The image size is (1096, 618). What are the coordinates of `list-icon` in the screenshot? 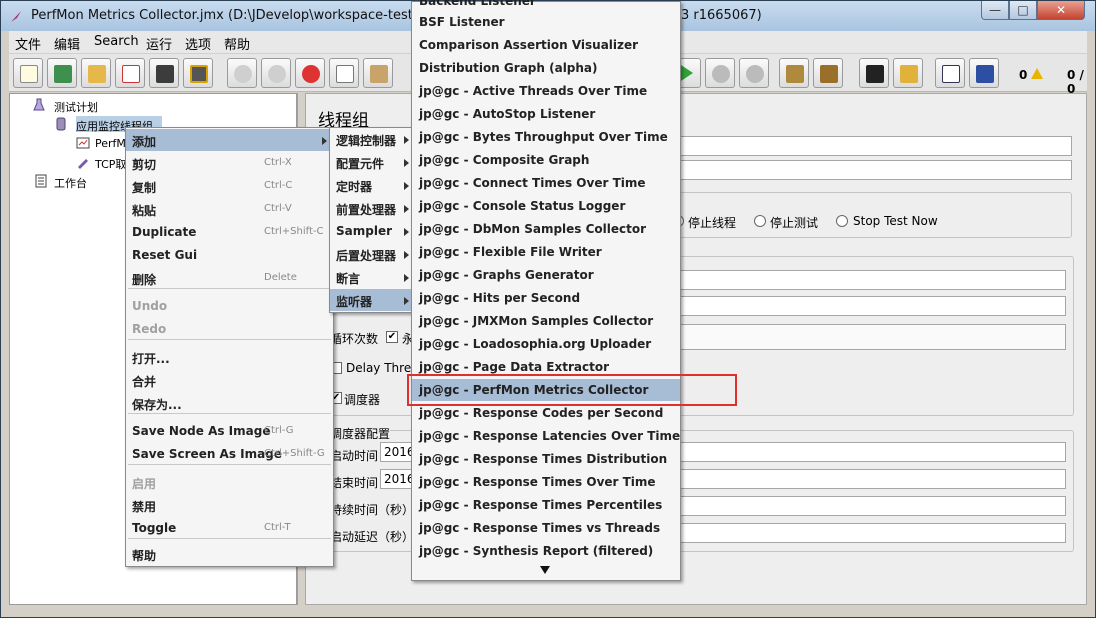 It's located at (951, 74).